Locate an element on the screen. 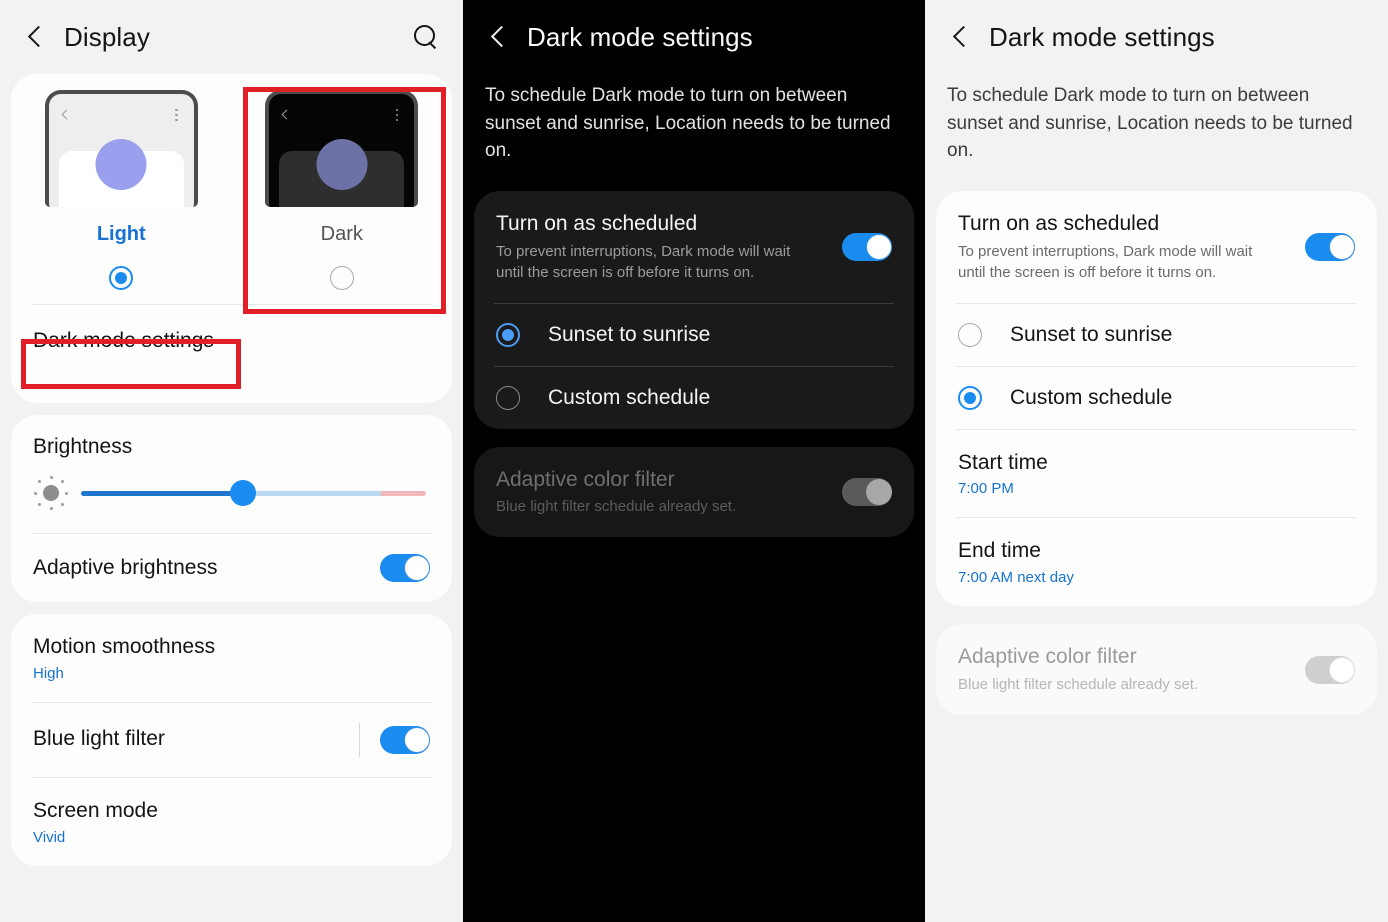 The image size is (1388, 922). end-time-label: End time is located at coordinates (999, 551).